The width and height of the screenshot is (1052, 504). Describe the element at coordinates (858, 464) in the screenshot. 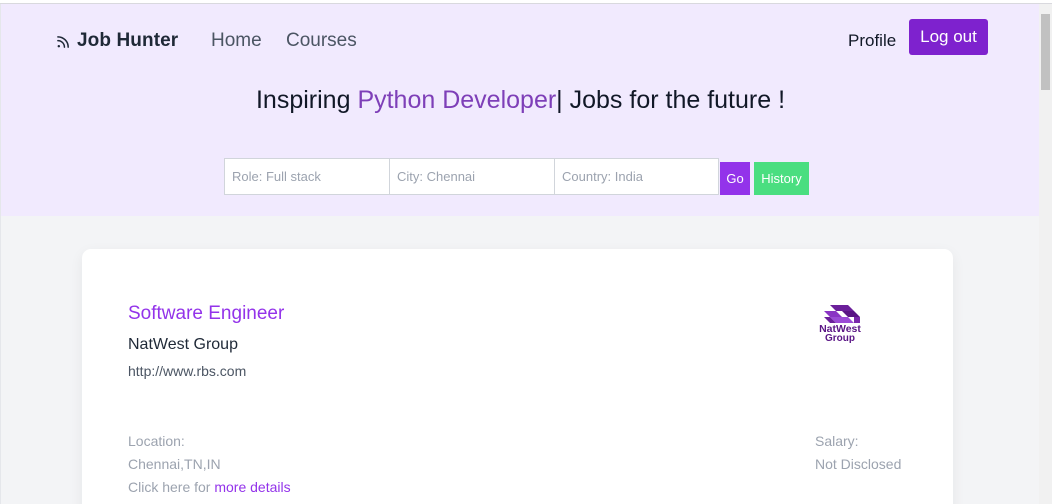

I see `salary-value: Not Disclosed` at that location.